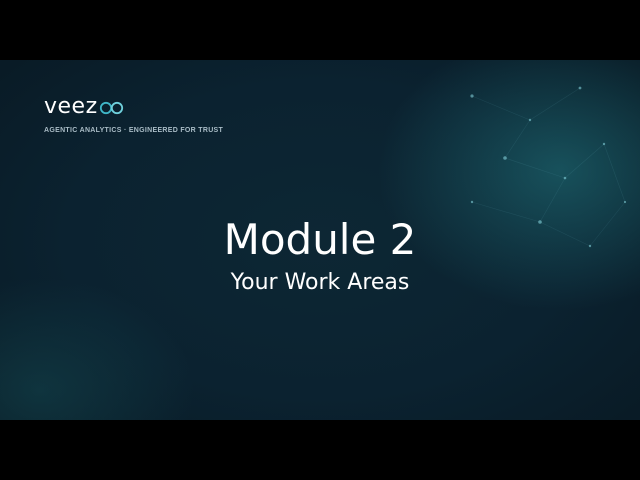 The height and width of the screenshot is (480, 640). I want to click on logo-wordmark: veez, so click(71, 106).